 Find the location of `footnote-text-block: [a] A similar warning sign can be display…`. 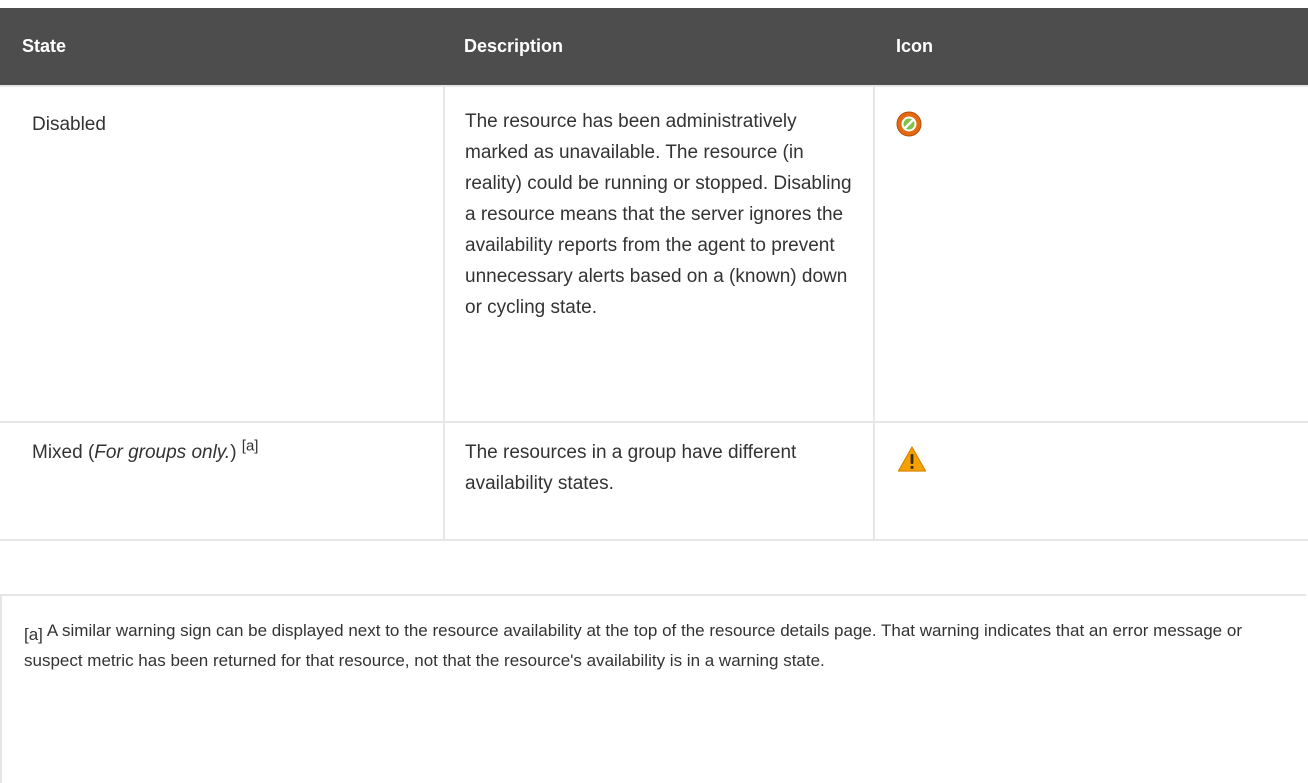

footnote-text-block: [a] A similar warning sign can be display… is located at coordinates (654, 635).